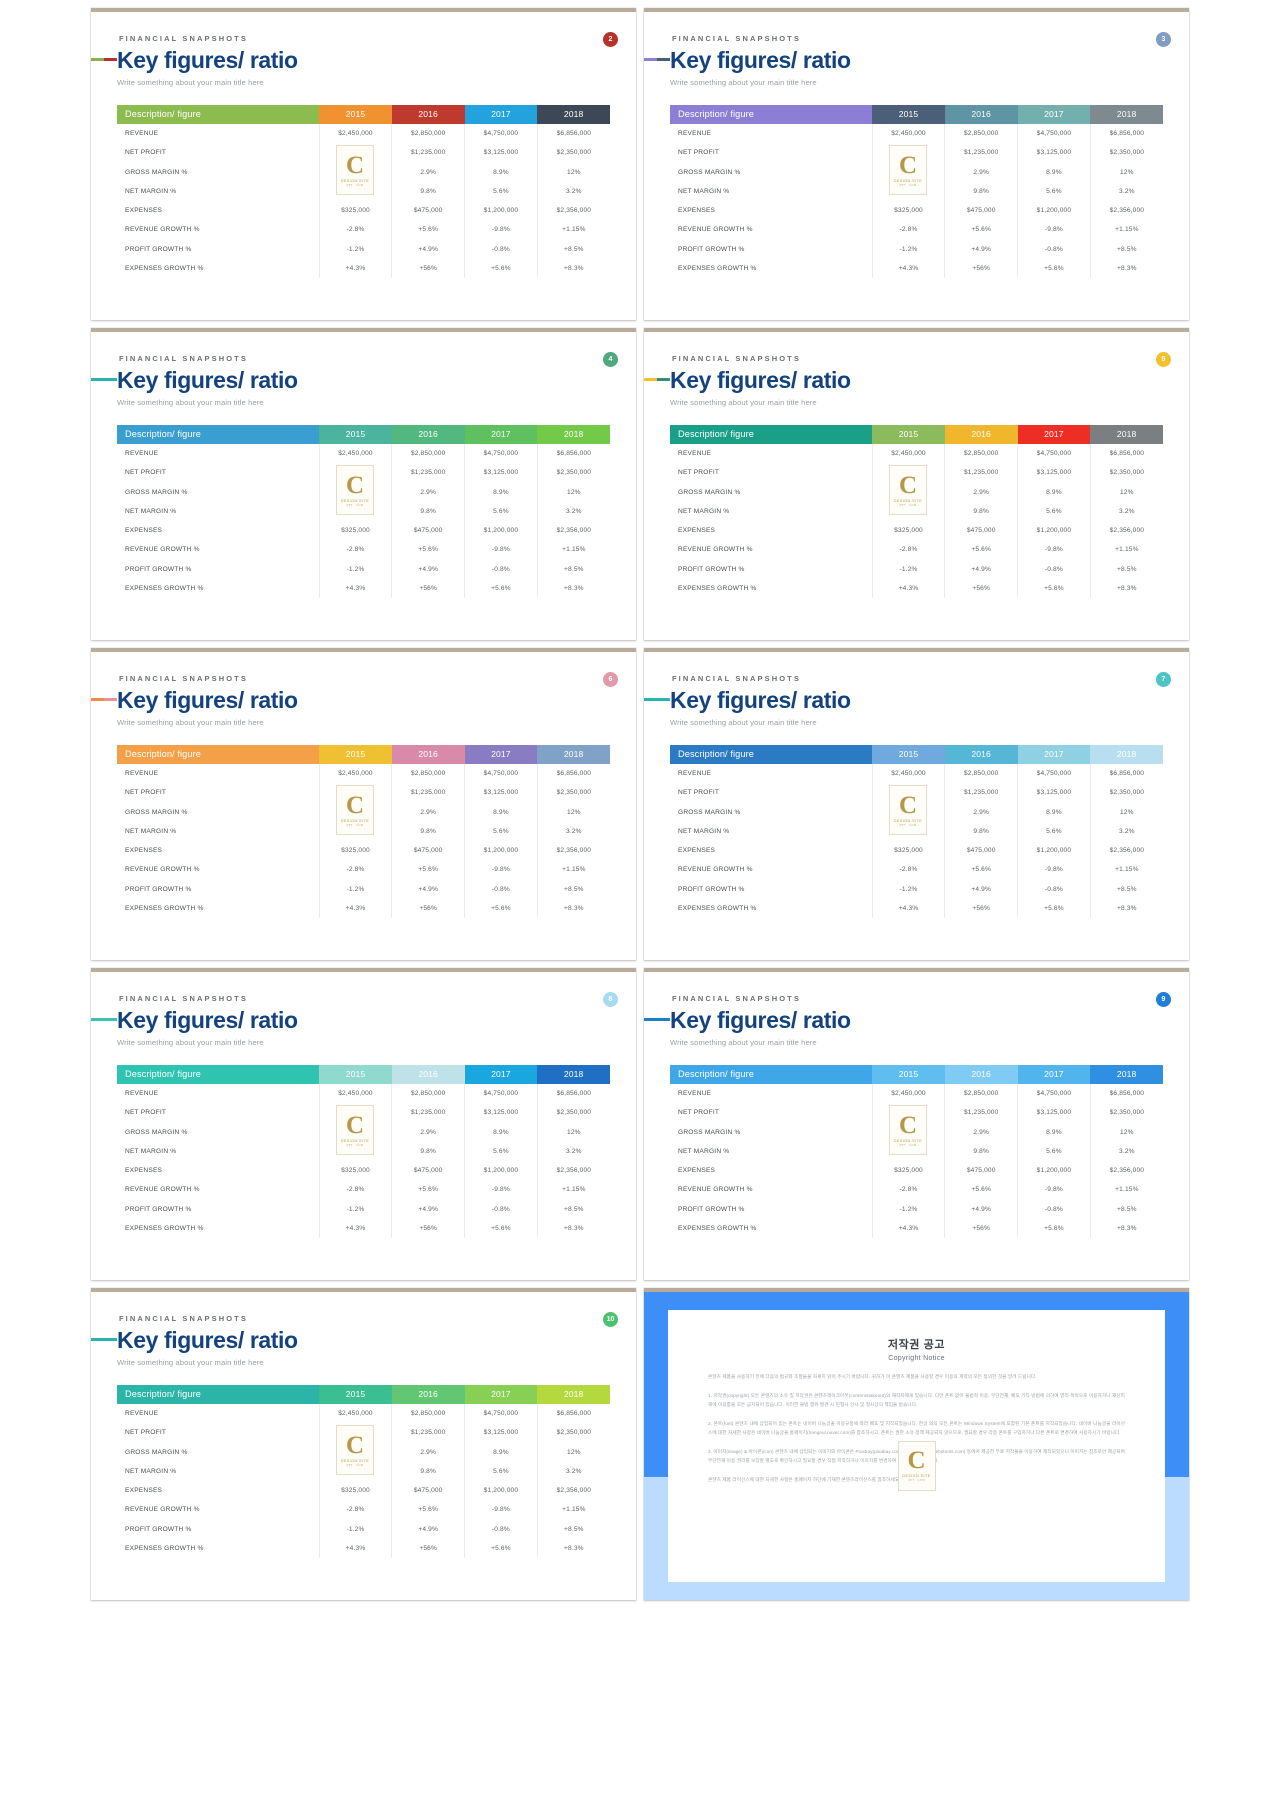 The width and height of the screenshot is (1280, 1810). What do you see at coordinates (164, 1549) in the screenshot?
I see `row-label: EXPENSES GROWTH %` at bounding box center [164, 1549].